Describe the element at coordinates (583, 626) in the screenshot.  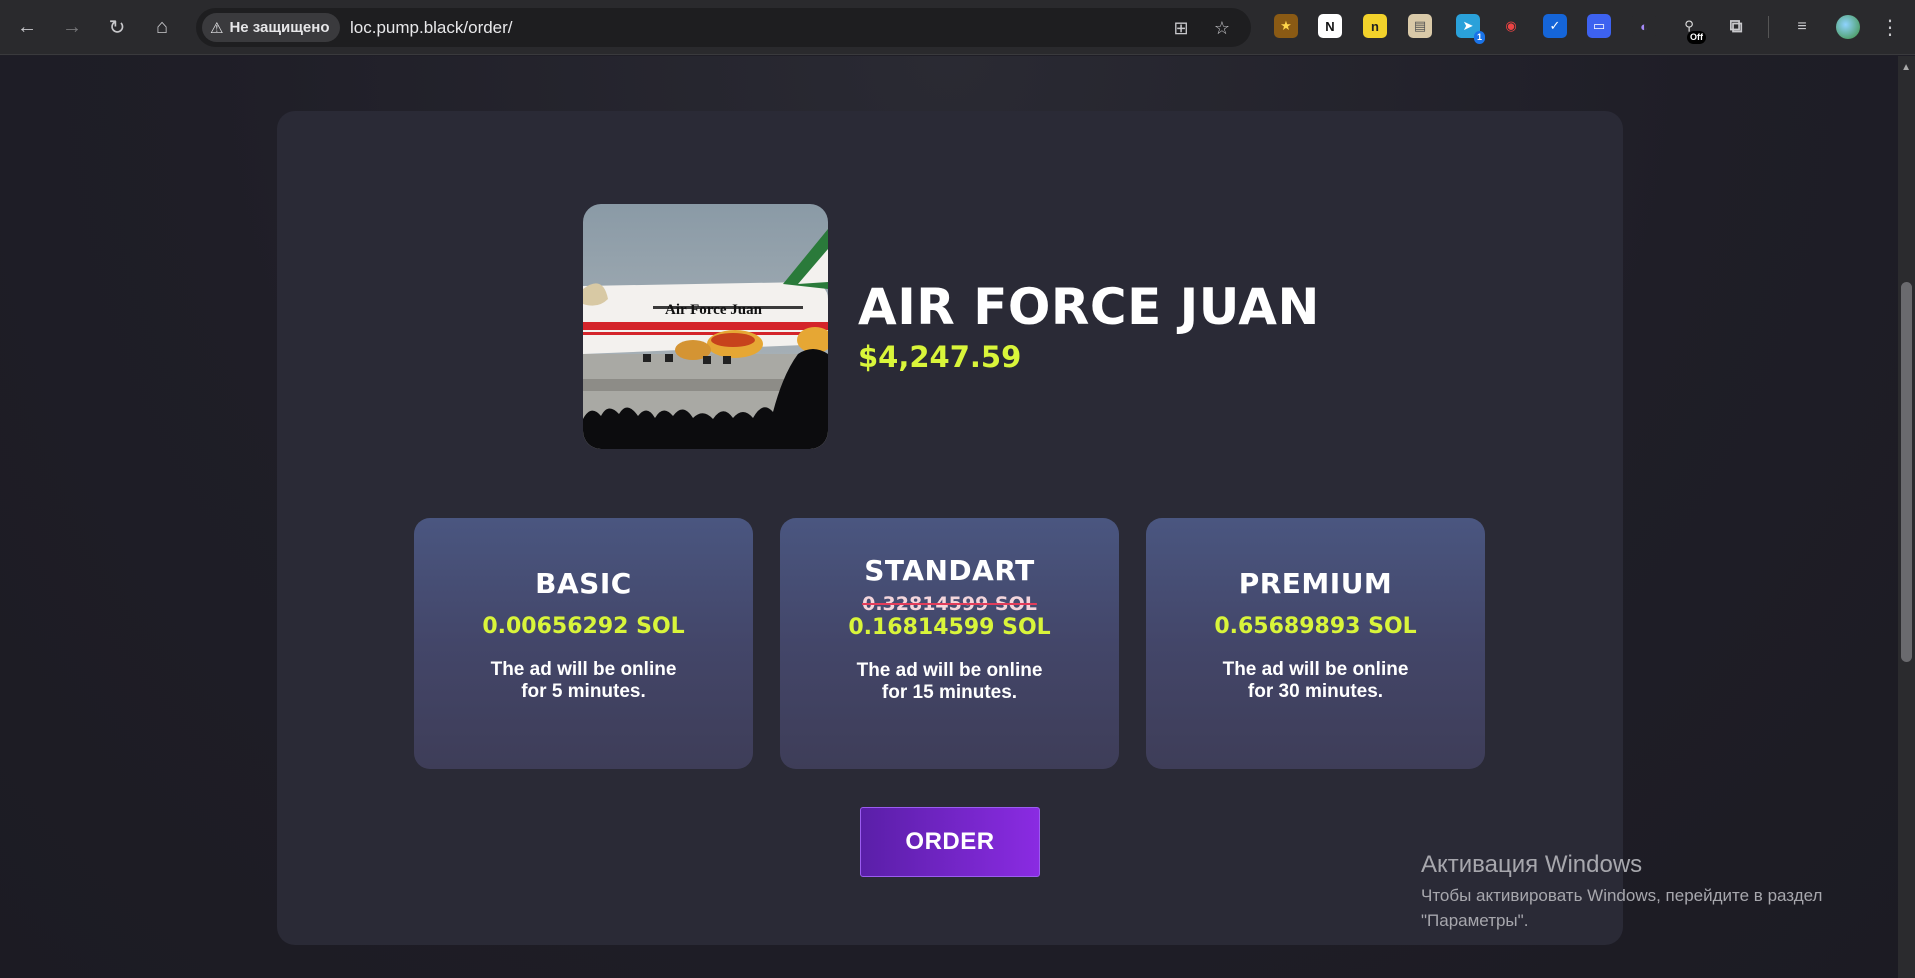
I see `plan-price: 0.00656292 SOL` at that location.